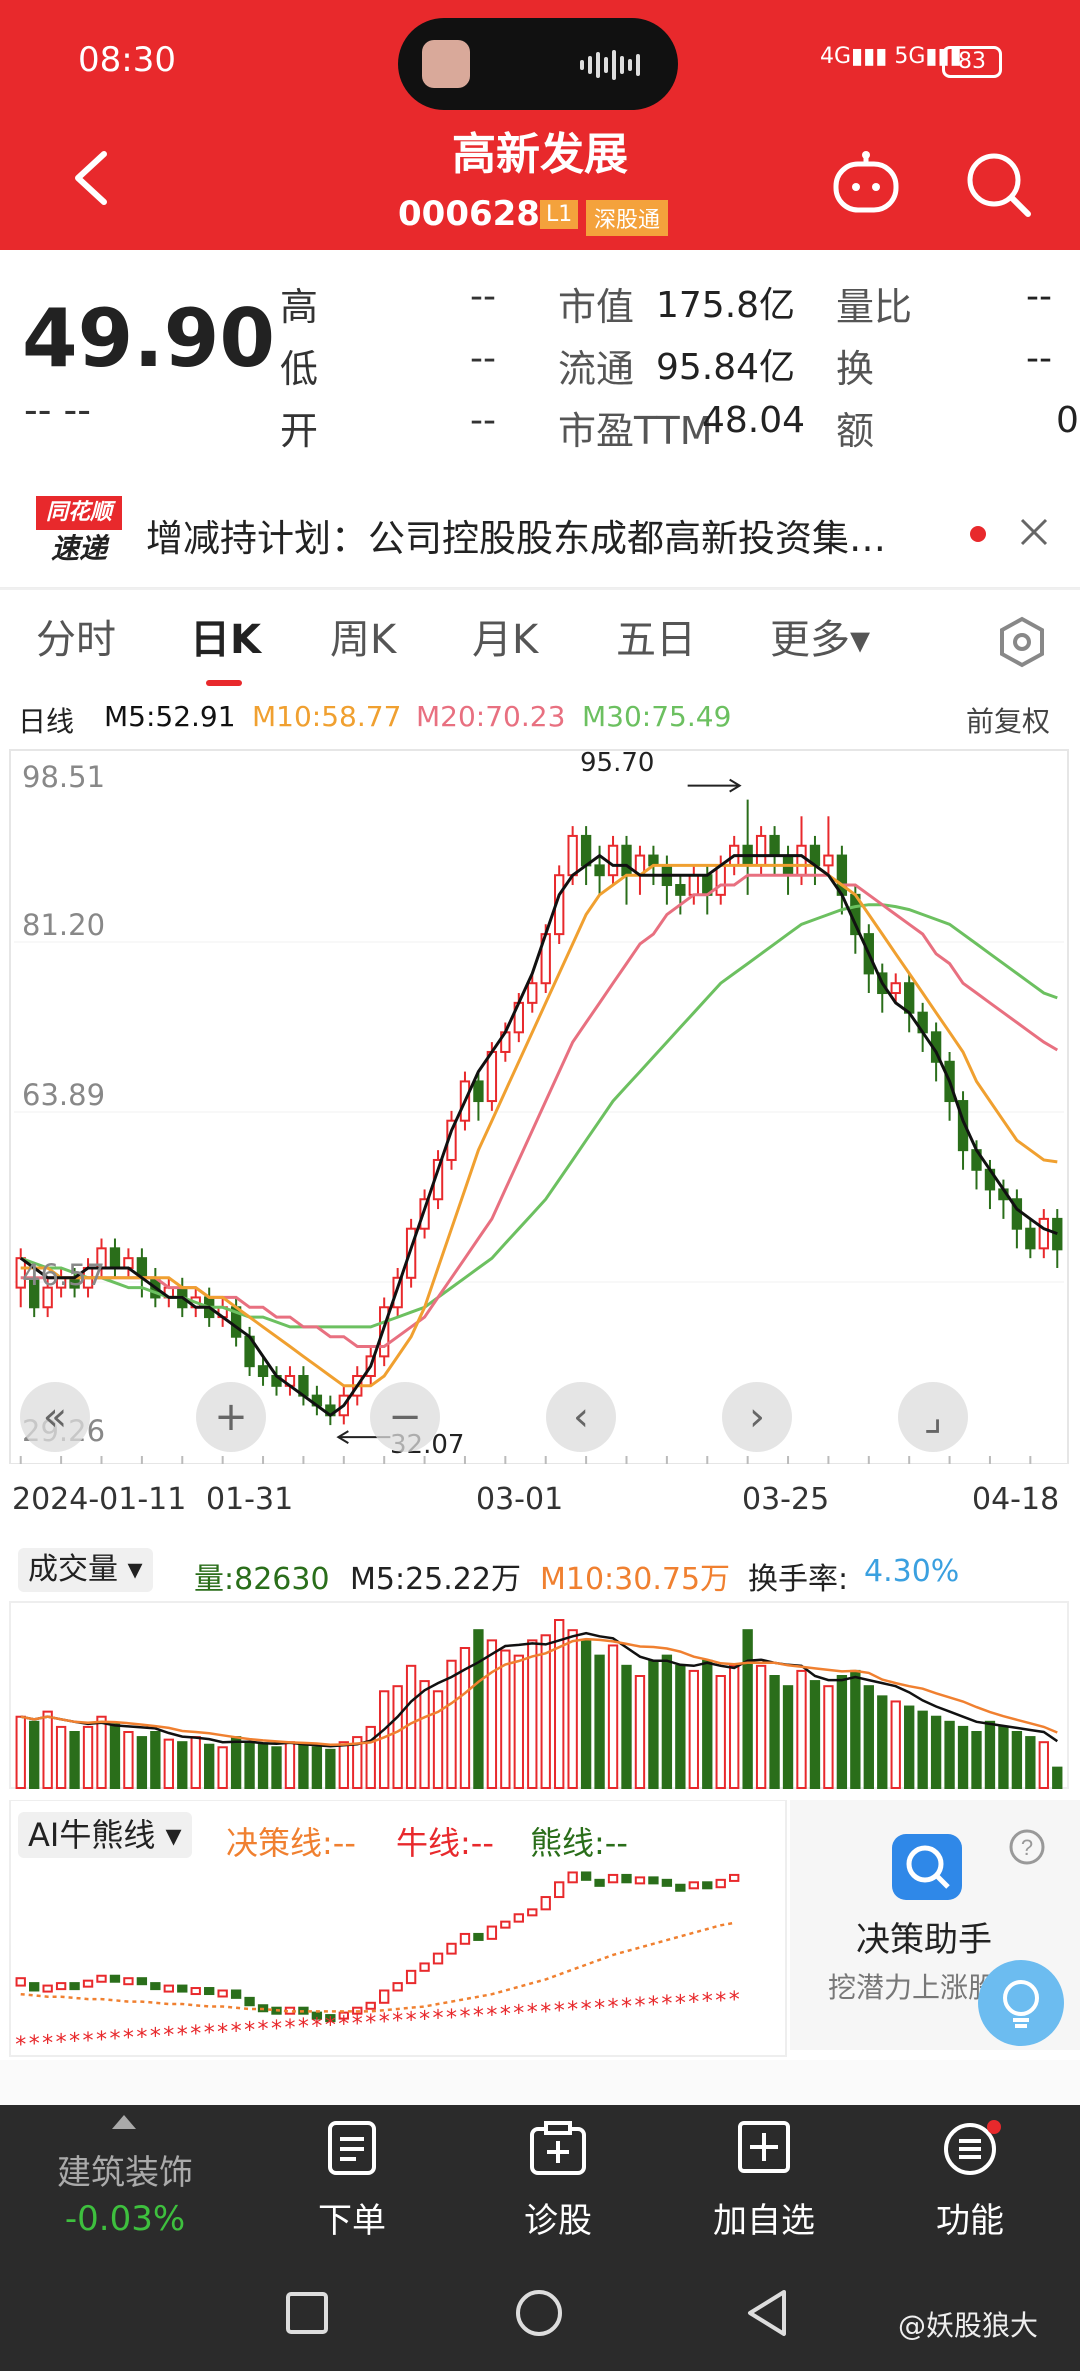 The width and height of the screenshot is (1080, 2371). Describe the element at coordinates (64, 925) in the screenshot. I see `price-axis-label: 81.20` at that location.